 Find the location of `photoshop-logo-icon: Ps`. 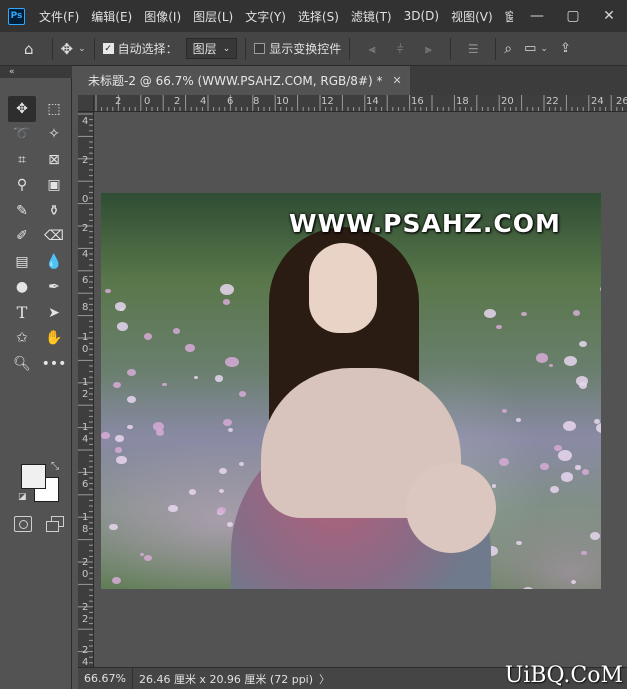

photoshop-logo-icon: Ps is located at coordinates (16, 16).